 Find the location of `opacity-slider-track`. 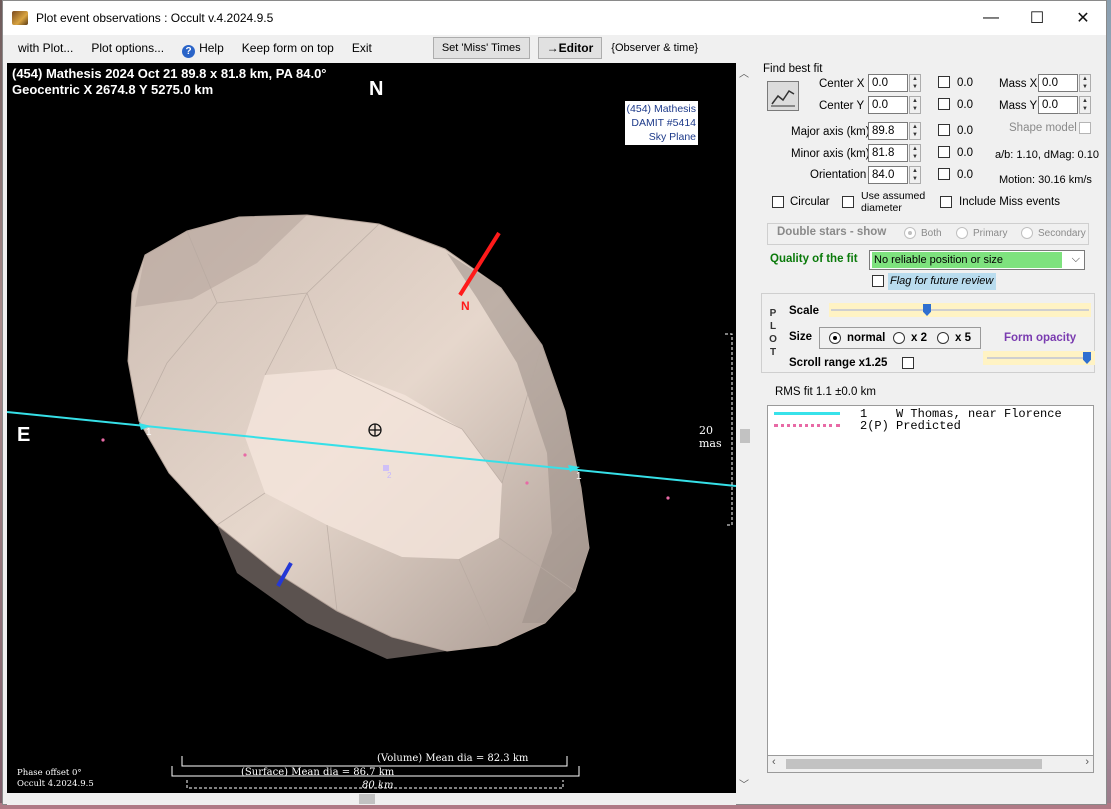

opacity-slider-track is located at coordinates (1039, 358).